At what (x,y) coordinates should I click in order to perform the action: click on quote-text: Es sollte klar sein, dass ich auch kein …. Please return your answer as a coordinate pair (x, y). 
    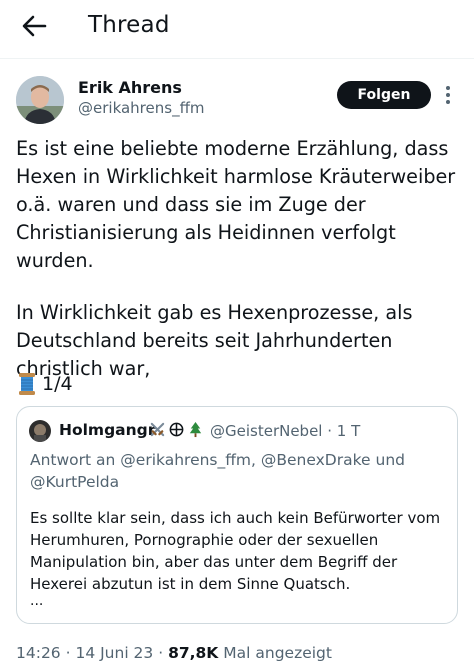
    Looking at the image, I should click on (235, 551).